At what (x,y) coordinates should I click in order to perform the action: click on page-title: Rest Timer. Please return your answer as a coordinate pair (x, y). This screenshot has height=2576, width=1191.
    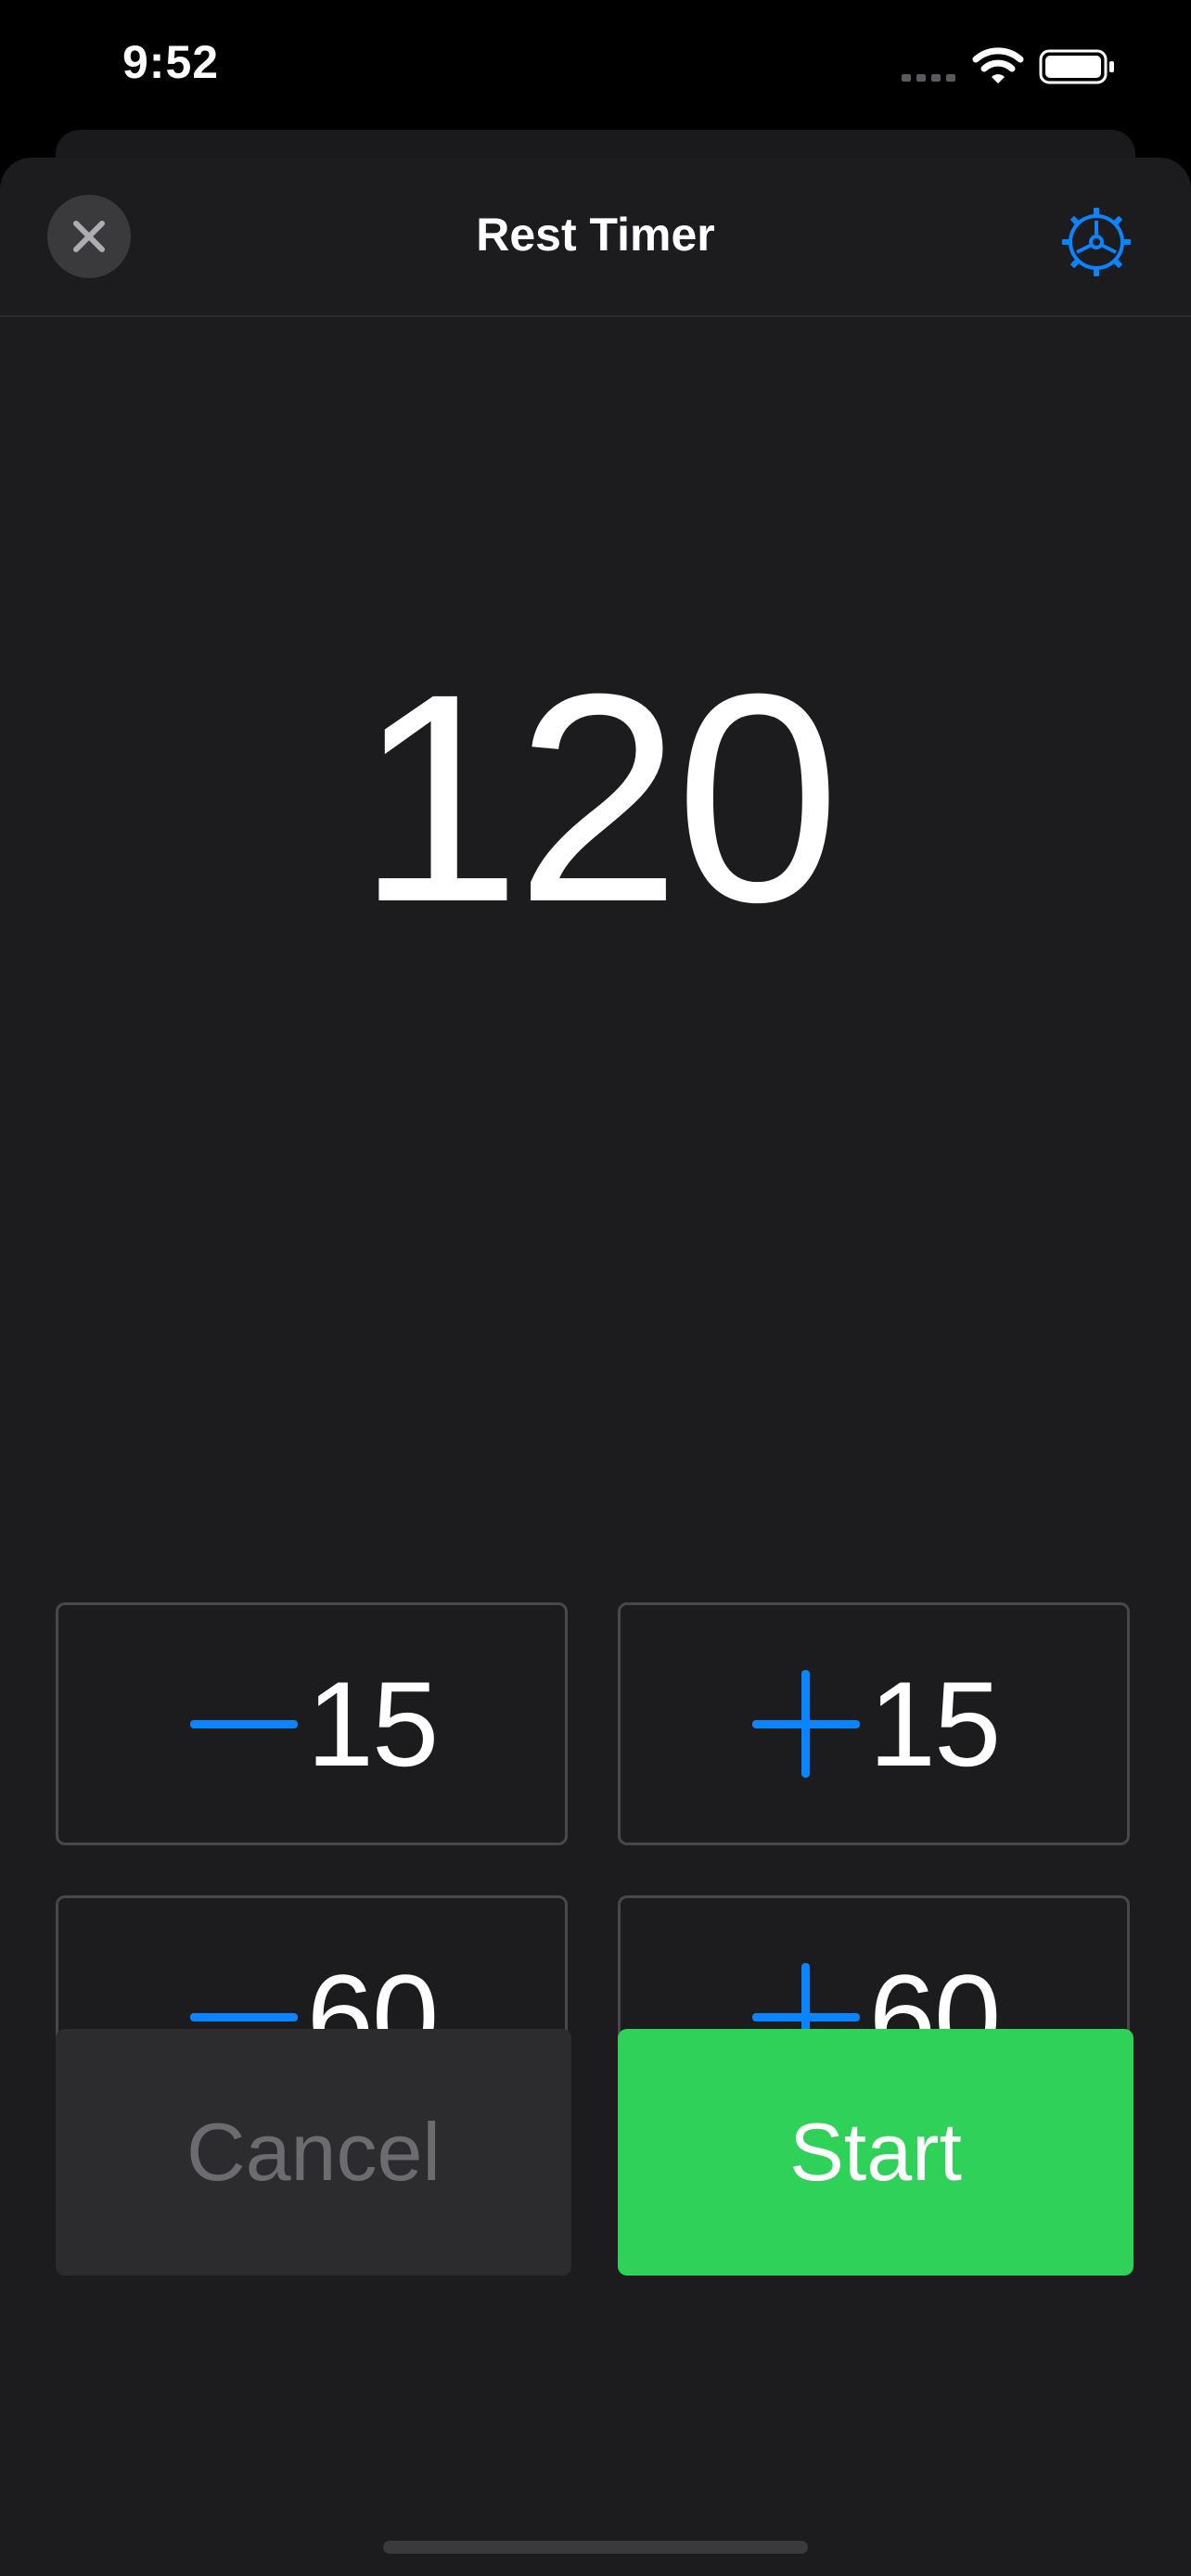
    Looking at the image, I should click on (595, 235).